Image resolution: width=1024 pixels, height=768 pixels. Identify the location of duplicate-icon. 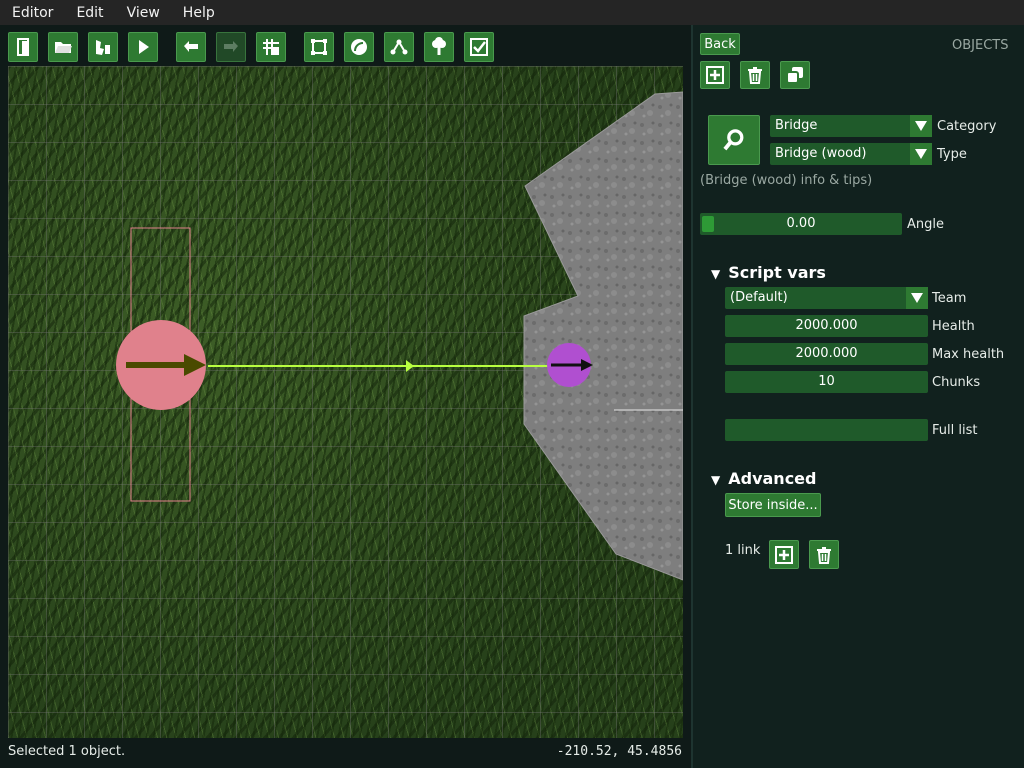
(794, 75).